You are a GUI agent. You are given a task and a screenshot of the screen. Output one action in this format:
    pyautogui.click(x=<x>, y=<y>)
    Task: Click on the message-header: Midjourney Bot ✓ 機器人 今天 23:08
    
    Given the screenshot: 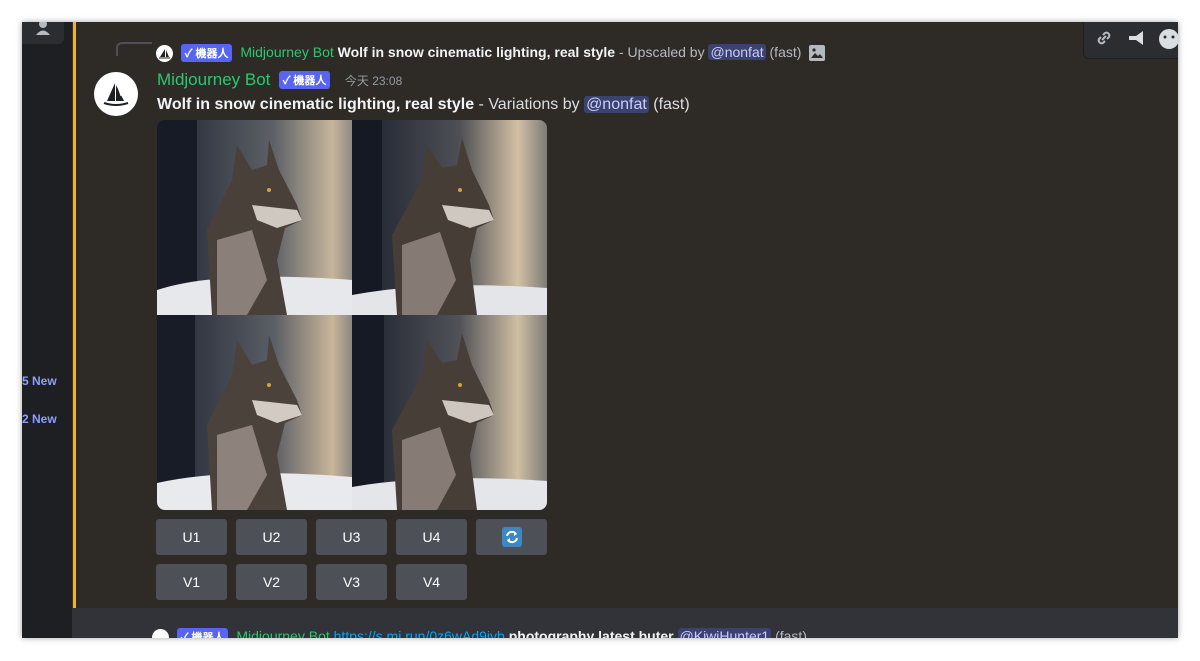 What is the action you would take?
    pyautogui.click(x=279, y=80)
    